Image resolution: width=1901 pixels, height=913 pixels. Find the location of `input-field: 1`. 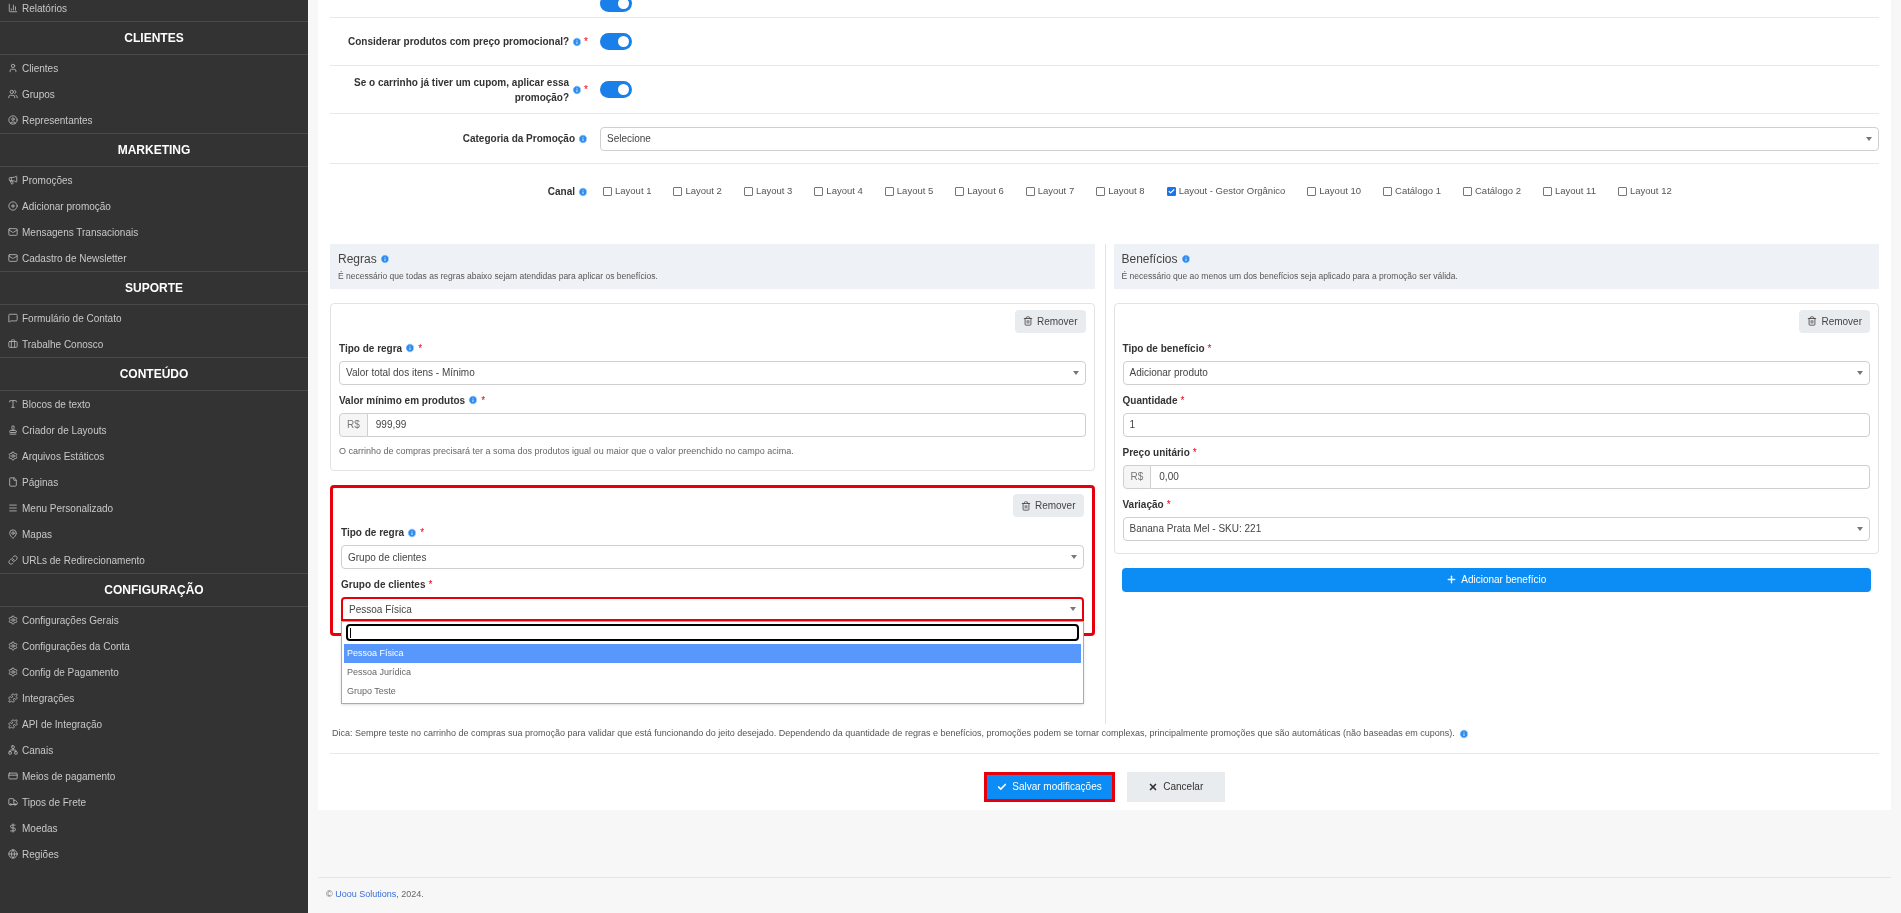

input-field: 1 is located at coordinates (1496, 424).